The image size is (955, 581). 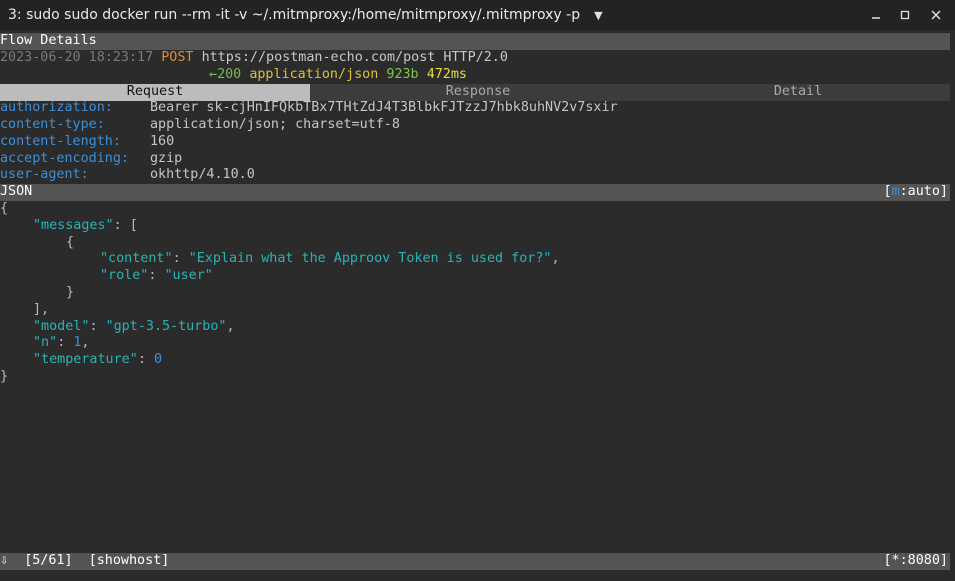 I want to click on request-method: POST, so click(x=177, y=57).